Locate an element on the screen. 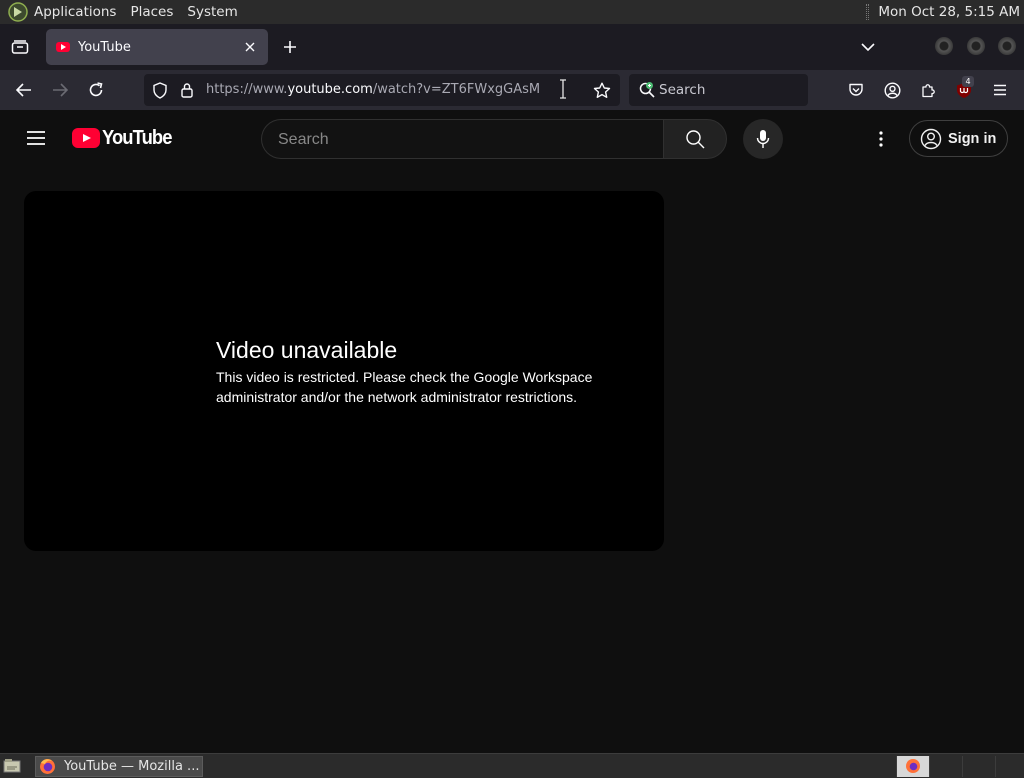 This screenshot has height=778, width=1024. arrow-right-icon is located at coordinates (60, 90).